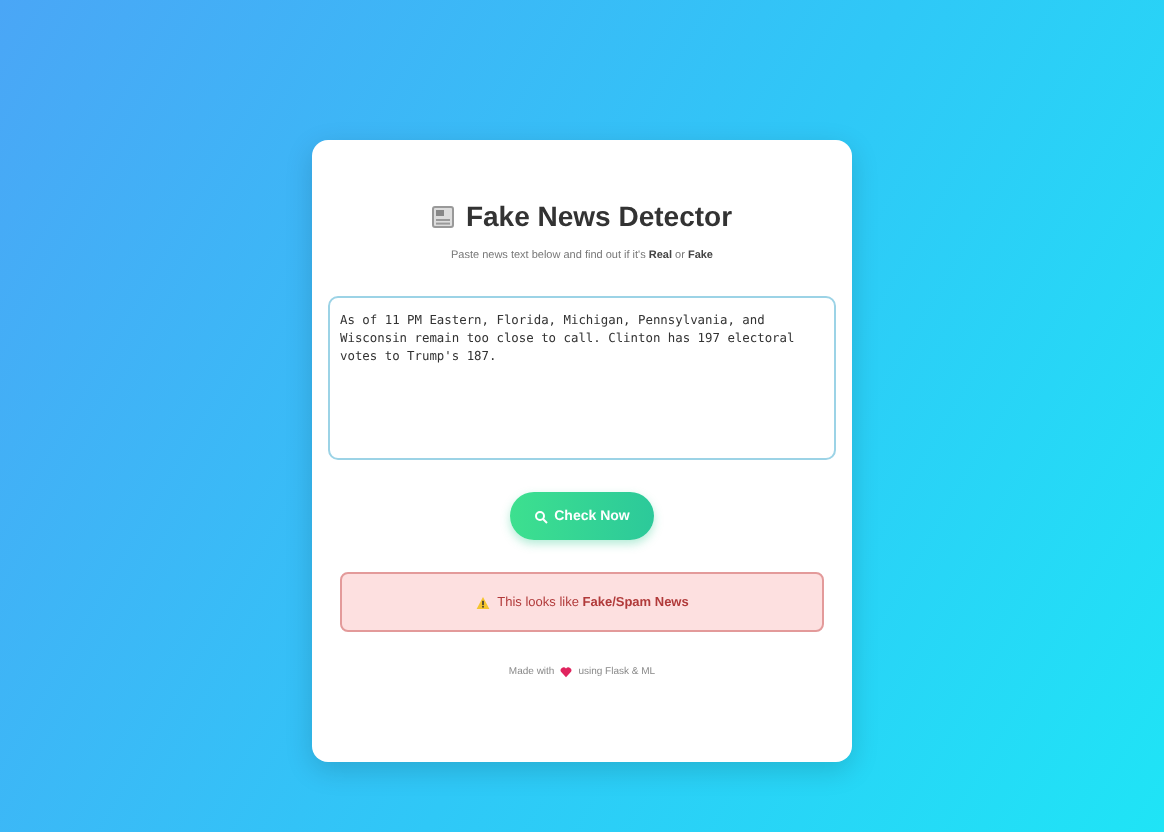 The height and width of the screenshot is (832, 1164). Describe the element at coordinates (566, 672) in the screenshot. I see `heart-icon` at that location.